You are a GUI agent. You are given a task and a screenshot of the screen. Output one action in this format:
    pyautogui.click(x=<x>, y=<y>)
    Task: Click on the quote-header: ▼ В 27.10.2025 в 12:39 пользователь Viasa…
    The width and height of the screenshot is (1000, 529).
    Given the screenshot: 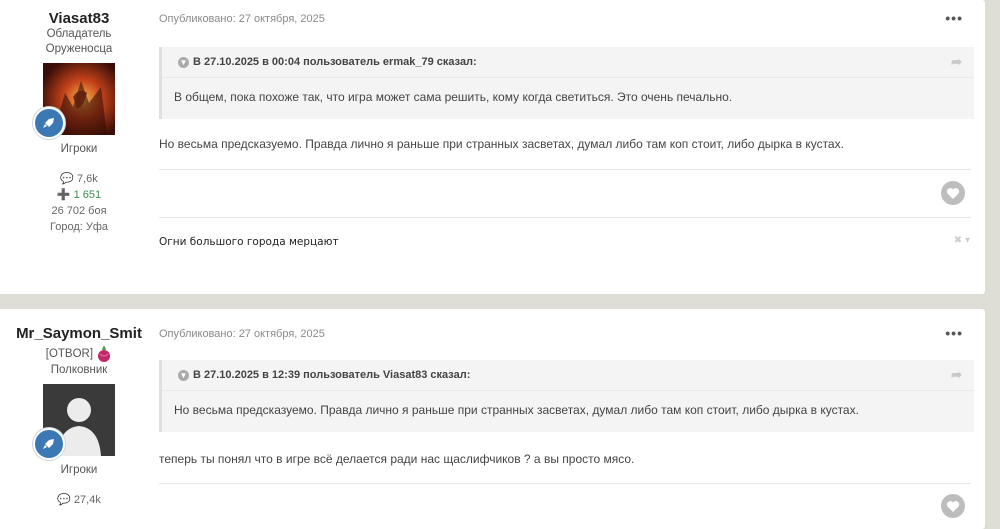 What is the action you would take?
    pyautogui.click(x=568, y=375)
    